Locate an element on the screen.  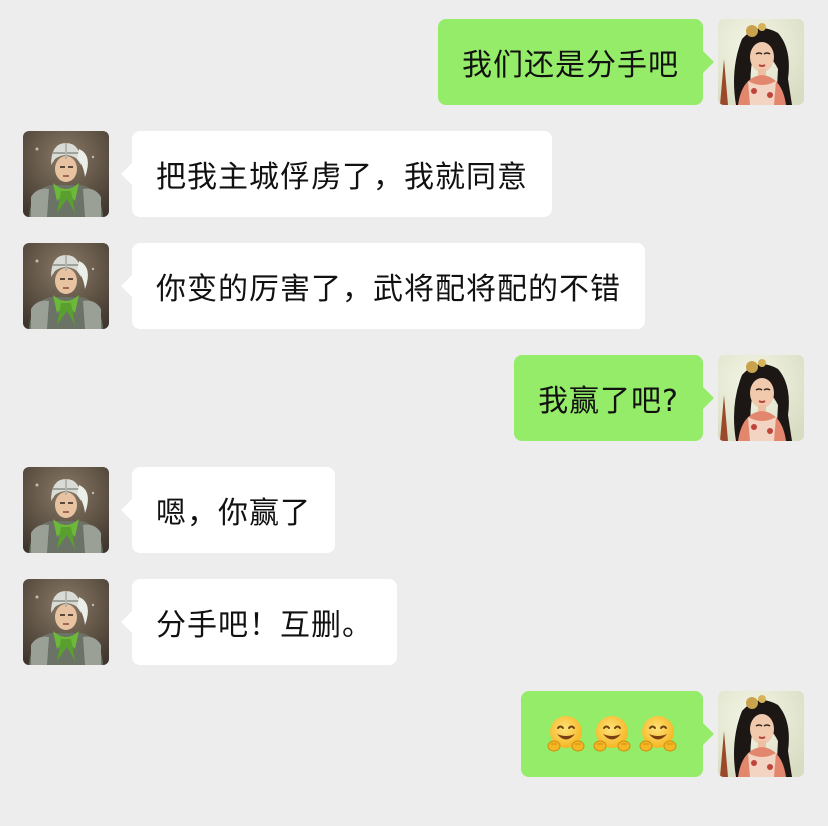
message-bubble-received: 分手吧！互删。 is located at coordinates (259, 622).